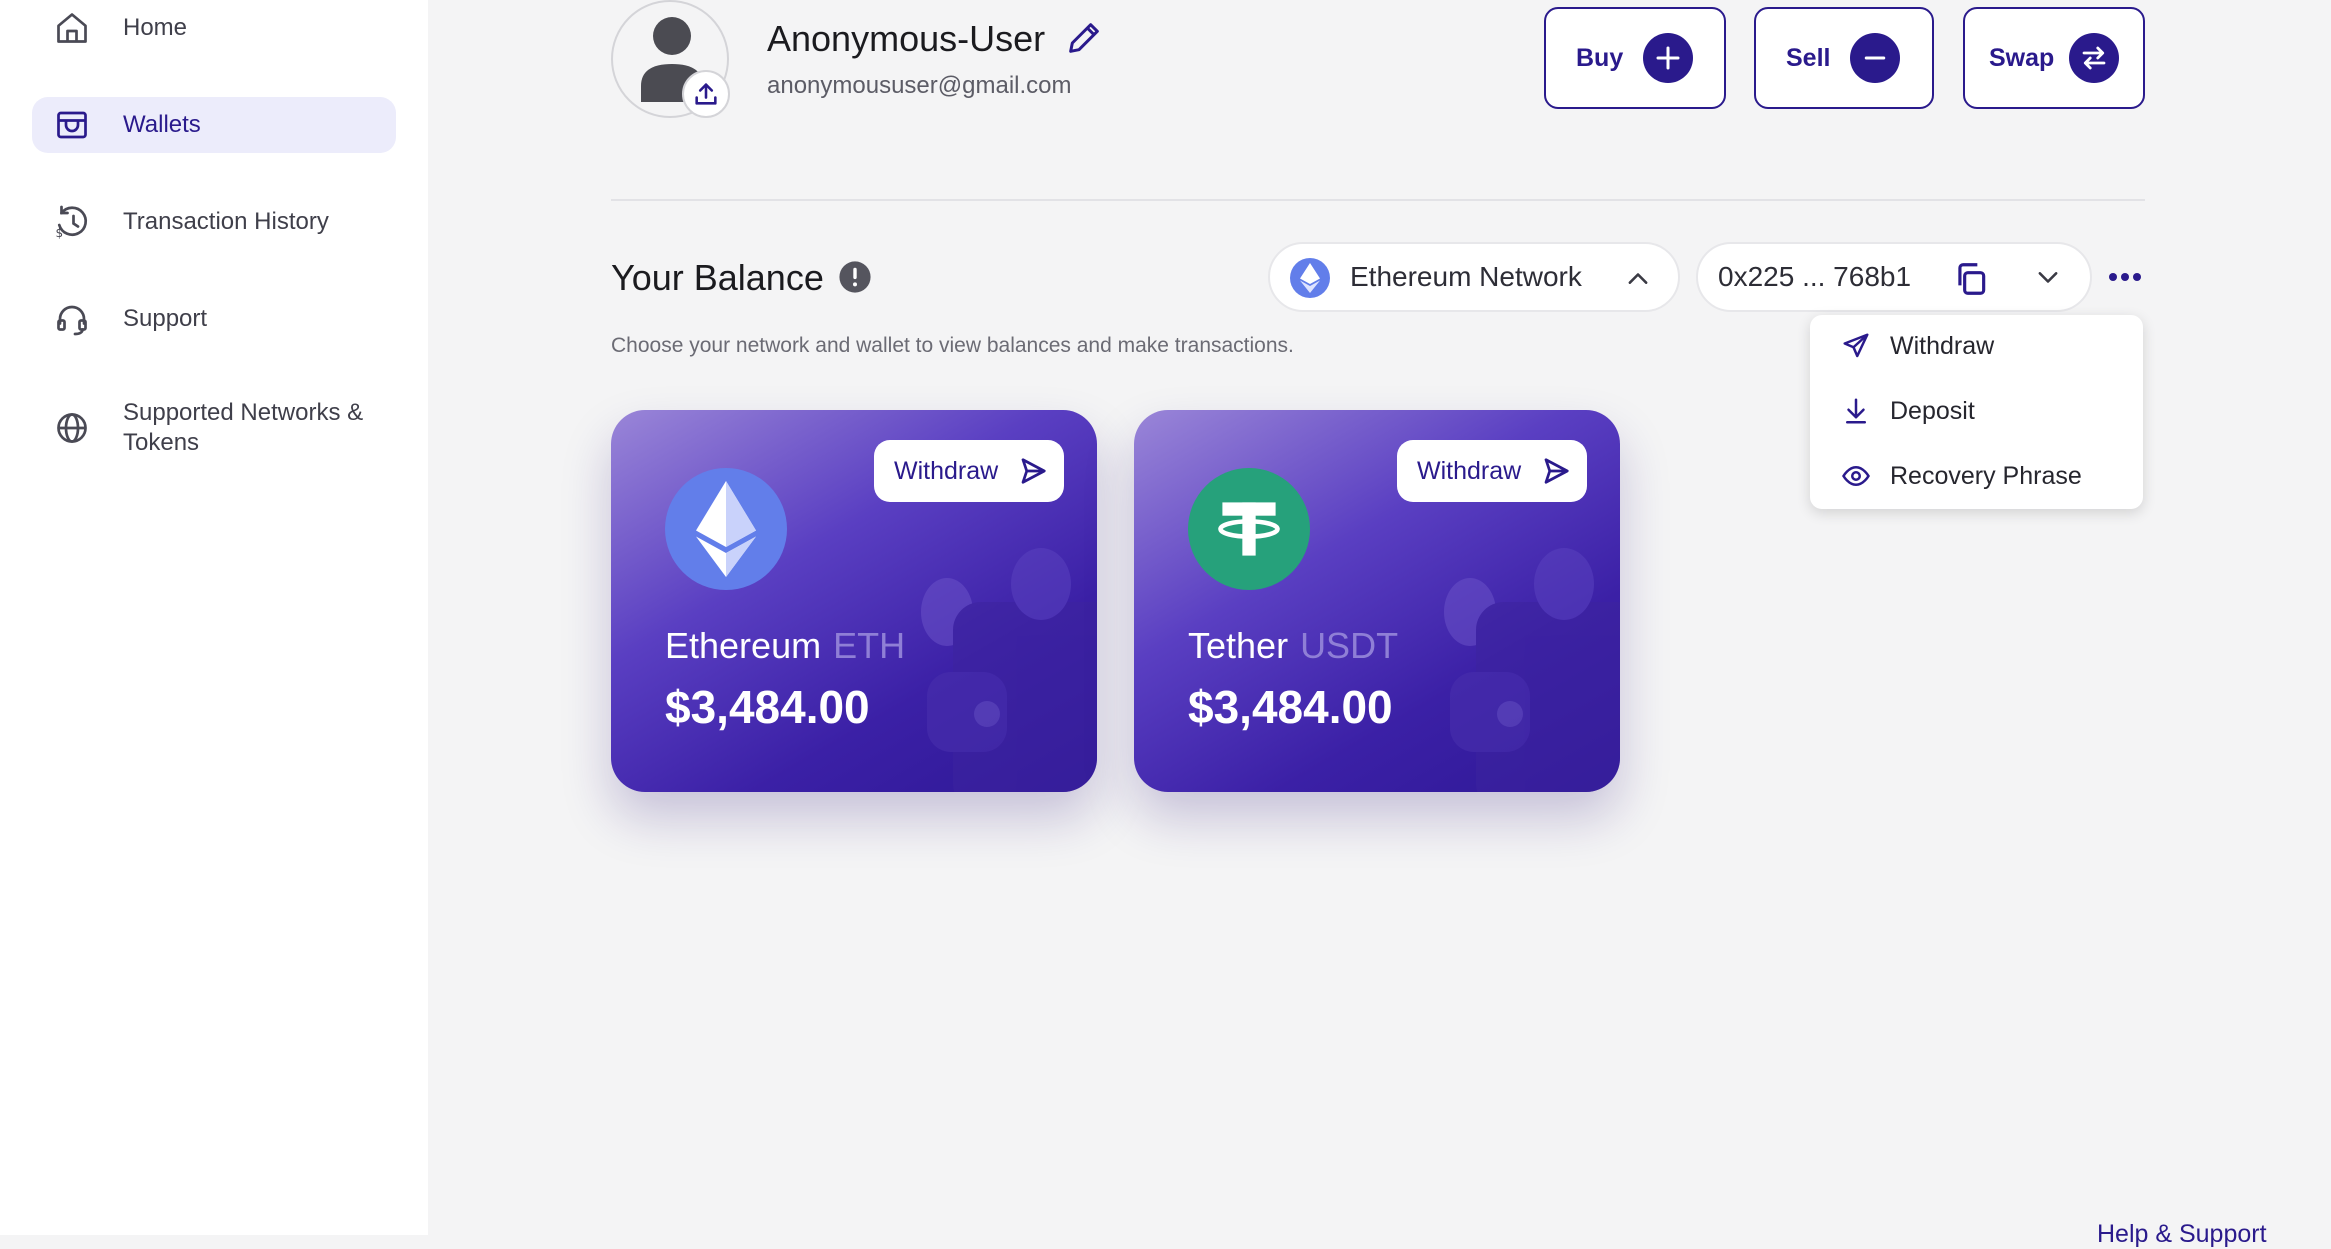  What do you see at coordinates (72, 222) in the screenshot?
I see `history-icon: $` at bounding box center [72, 222].